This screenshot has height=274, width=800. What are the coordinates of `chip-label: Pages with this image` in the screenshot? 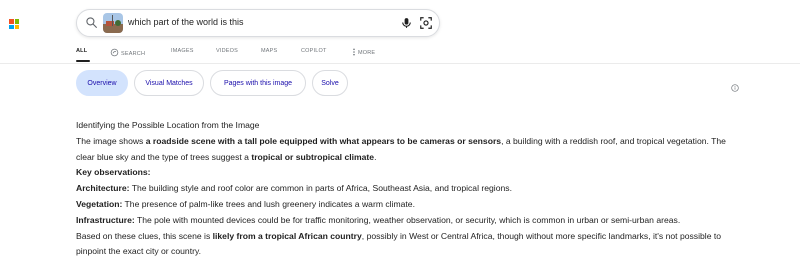 It's located at (258, 83).